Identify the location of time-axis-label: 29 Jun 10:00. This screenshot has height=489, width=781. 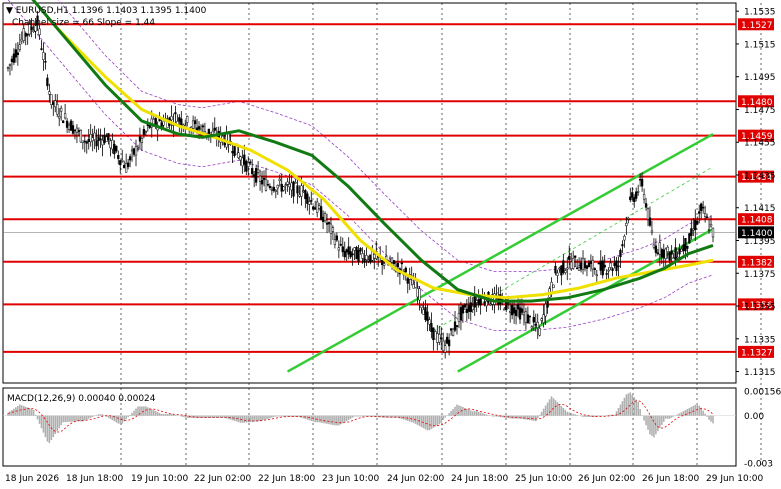
(734, 479).